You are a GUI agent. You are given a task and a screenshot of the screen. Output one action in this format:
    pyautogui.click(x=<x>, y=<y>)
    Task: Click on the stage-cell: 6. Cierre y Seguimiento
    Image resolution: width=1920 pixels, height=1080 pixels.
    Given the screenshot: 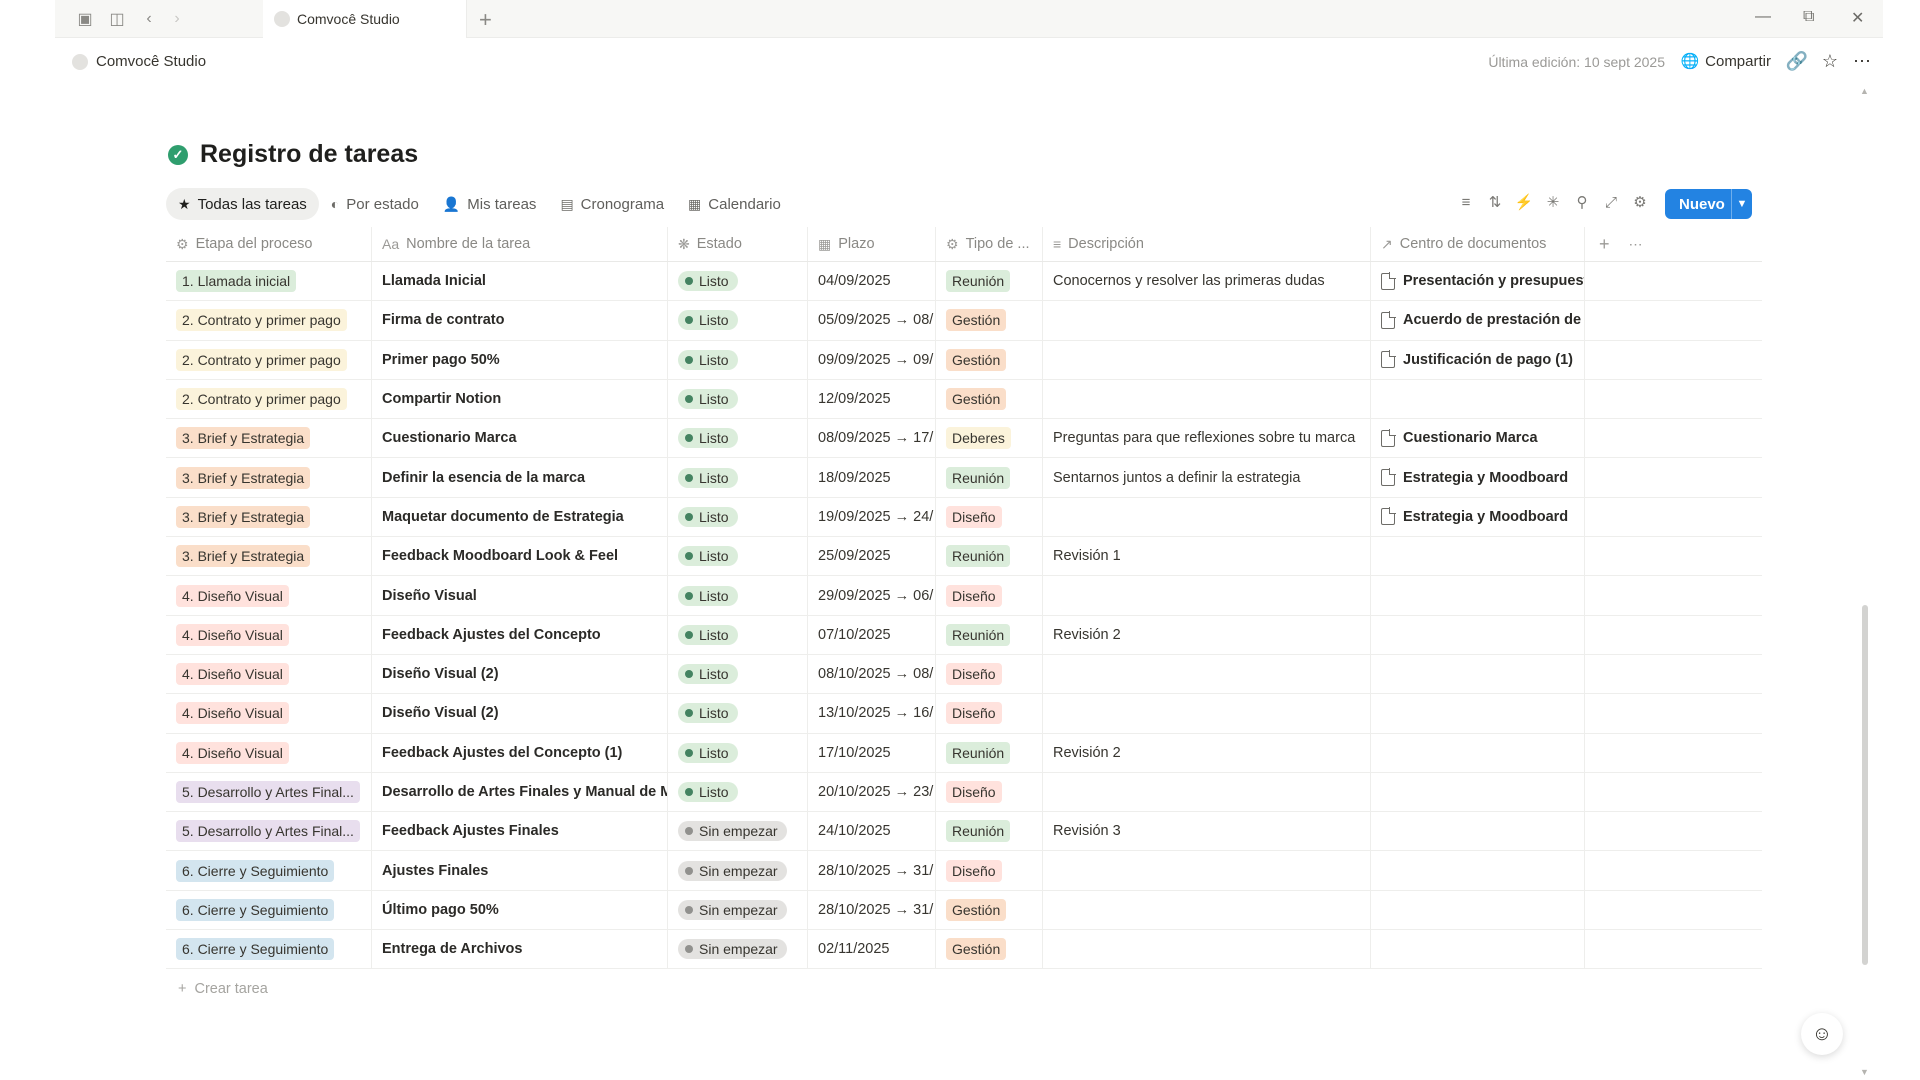 What is the action you would take?
    pyautogui.click(x=269, y=870)
    